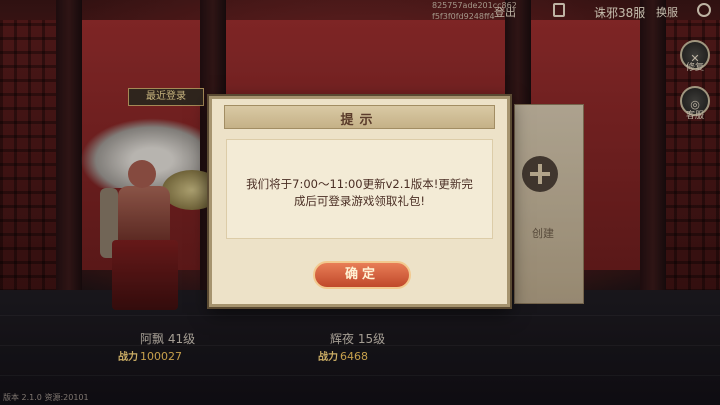 Image resolution: width=720 pixels, height=405 pixels. What do you see at coordinates (359, 120) in the screenshot?
I see `dialog-title: 提示` at bounding box center [359, 120].